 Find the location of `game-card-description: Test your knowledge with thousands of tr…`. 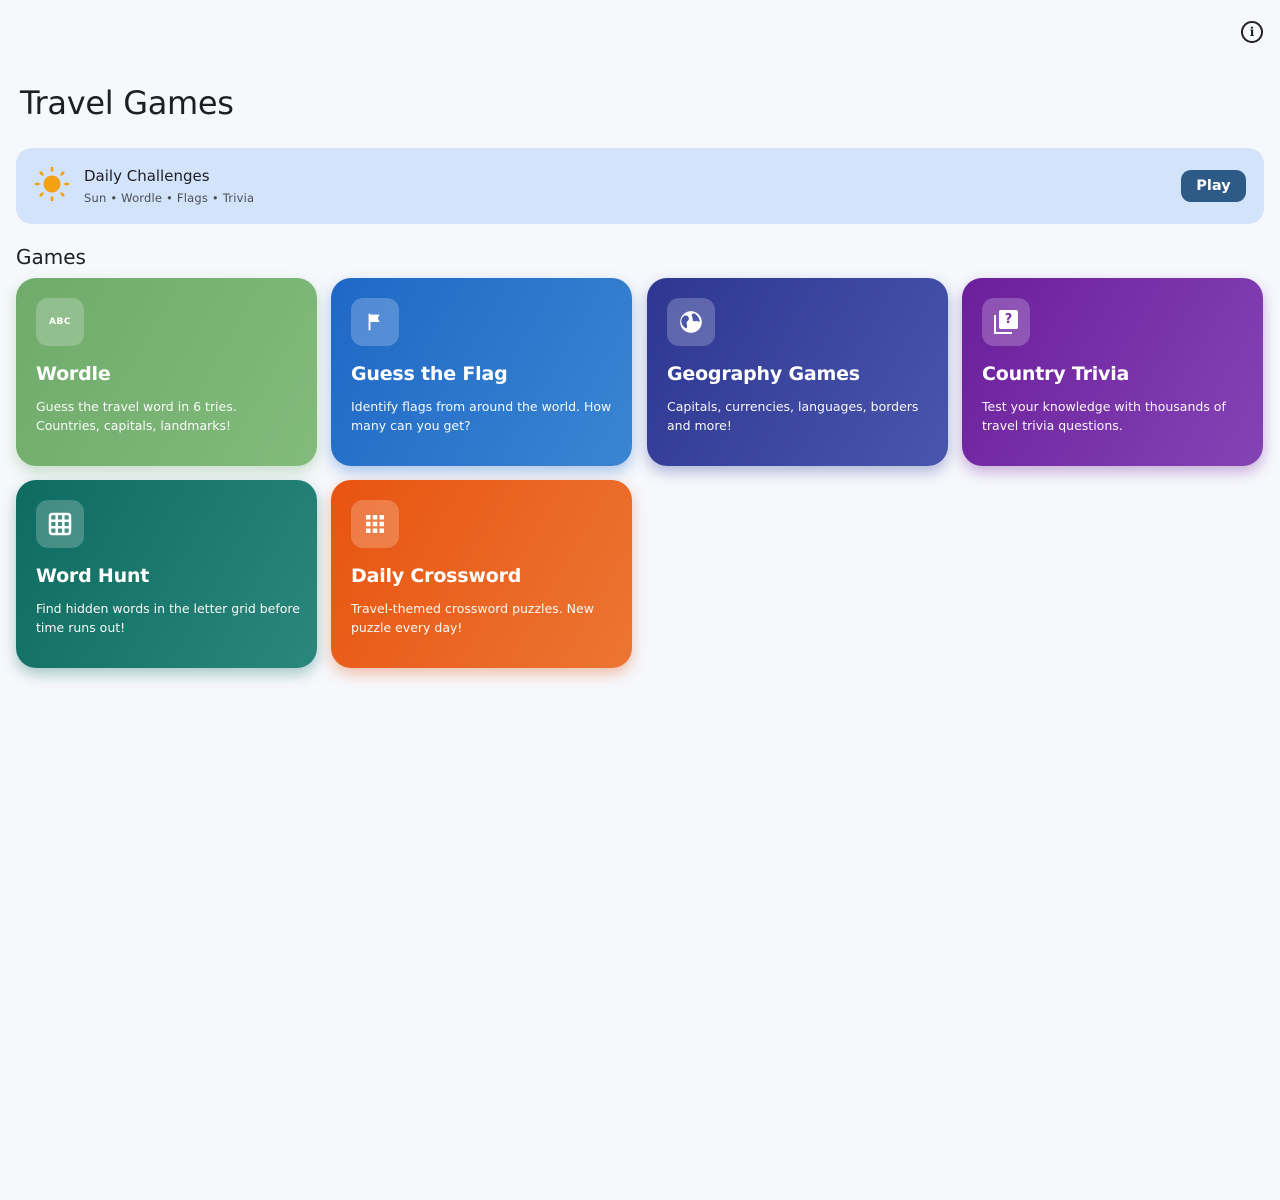

game-card-description: Test your knowledge with thousands of tr… is located at coordinates (1104, 416).